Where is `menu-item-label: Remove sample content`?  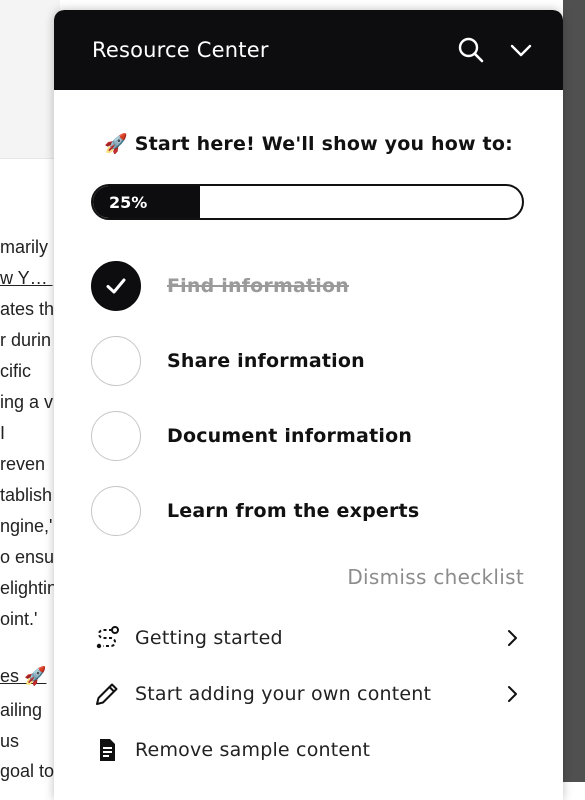
menu-item-label: Remove sample content is located at coordinates (253, 750).